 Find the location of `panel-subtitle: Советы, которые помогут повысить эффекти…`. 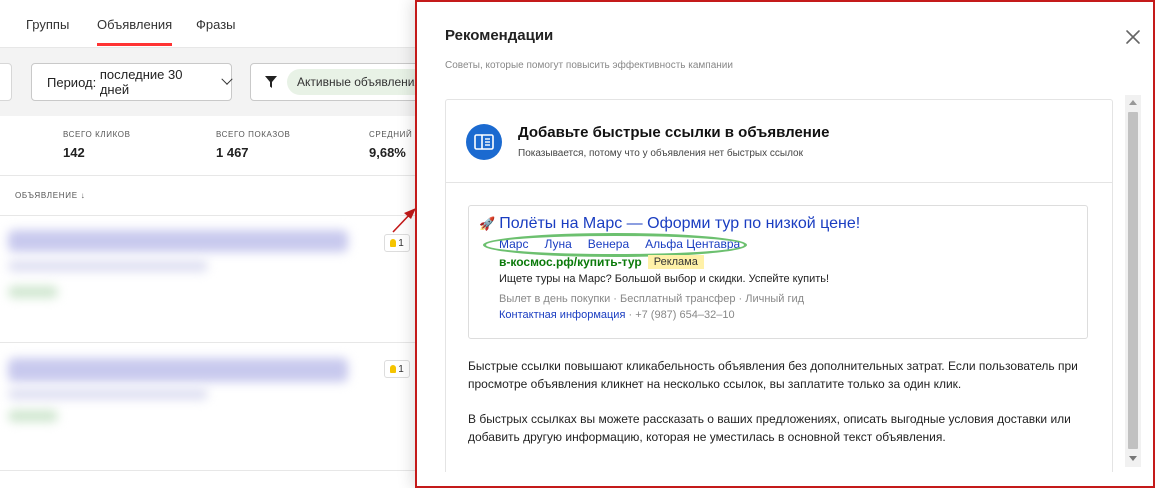

panel-subtitle: Советы, которые помогут повысить эффекти… is located at coordinates (589, 65).